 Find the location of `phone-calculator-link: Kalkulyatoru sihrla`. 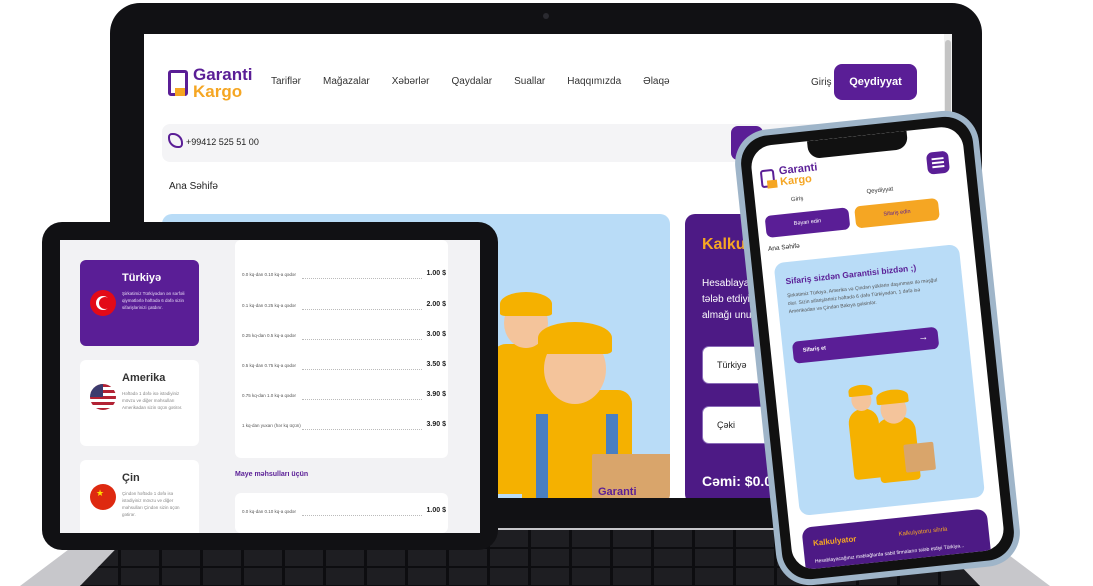

phone-calculator-link: Kalkulyatoru sihrla is located at coordinates (922, 532).